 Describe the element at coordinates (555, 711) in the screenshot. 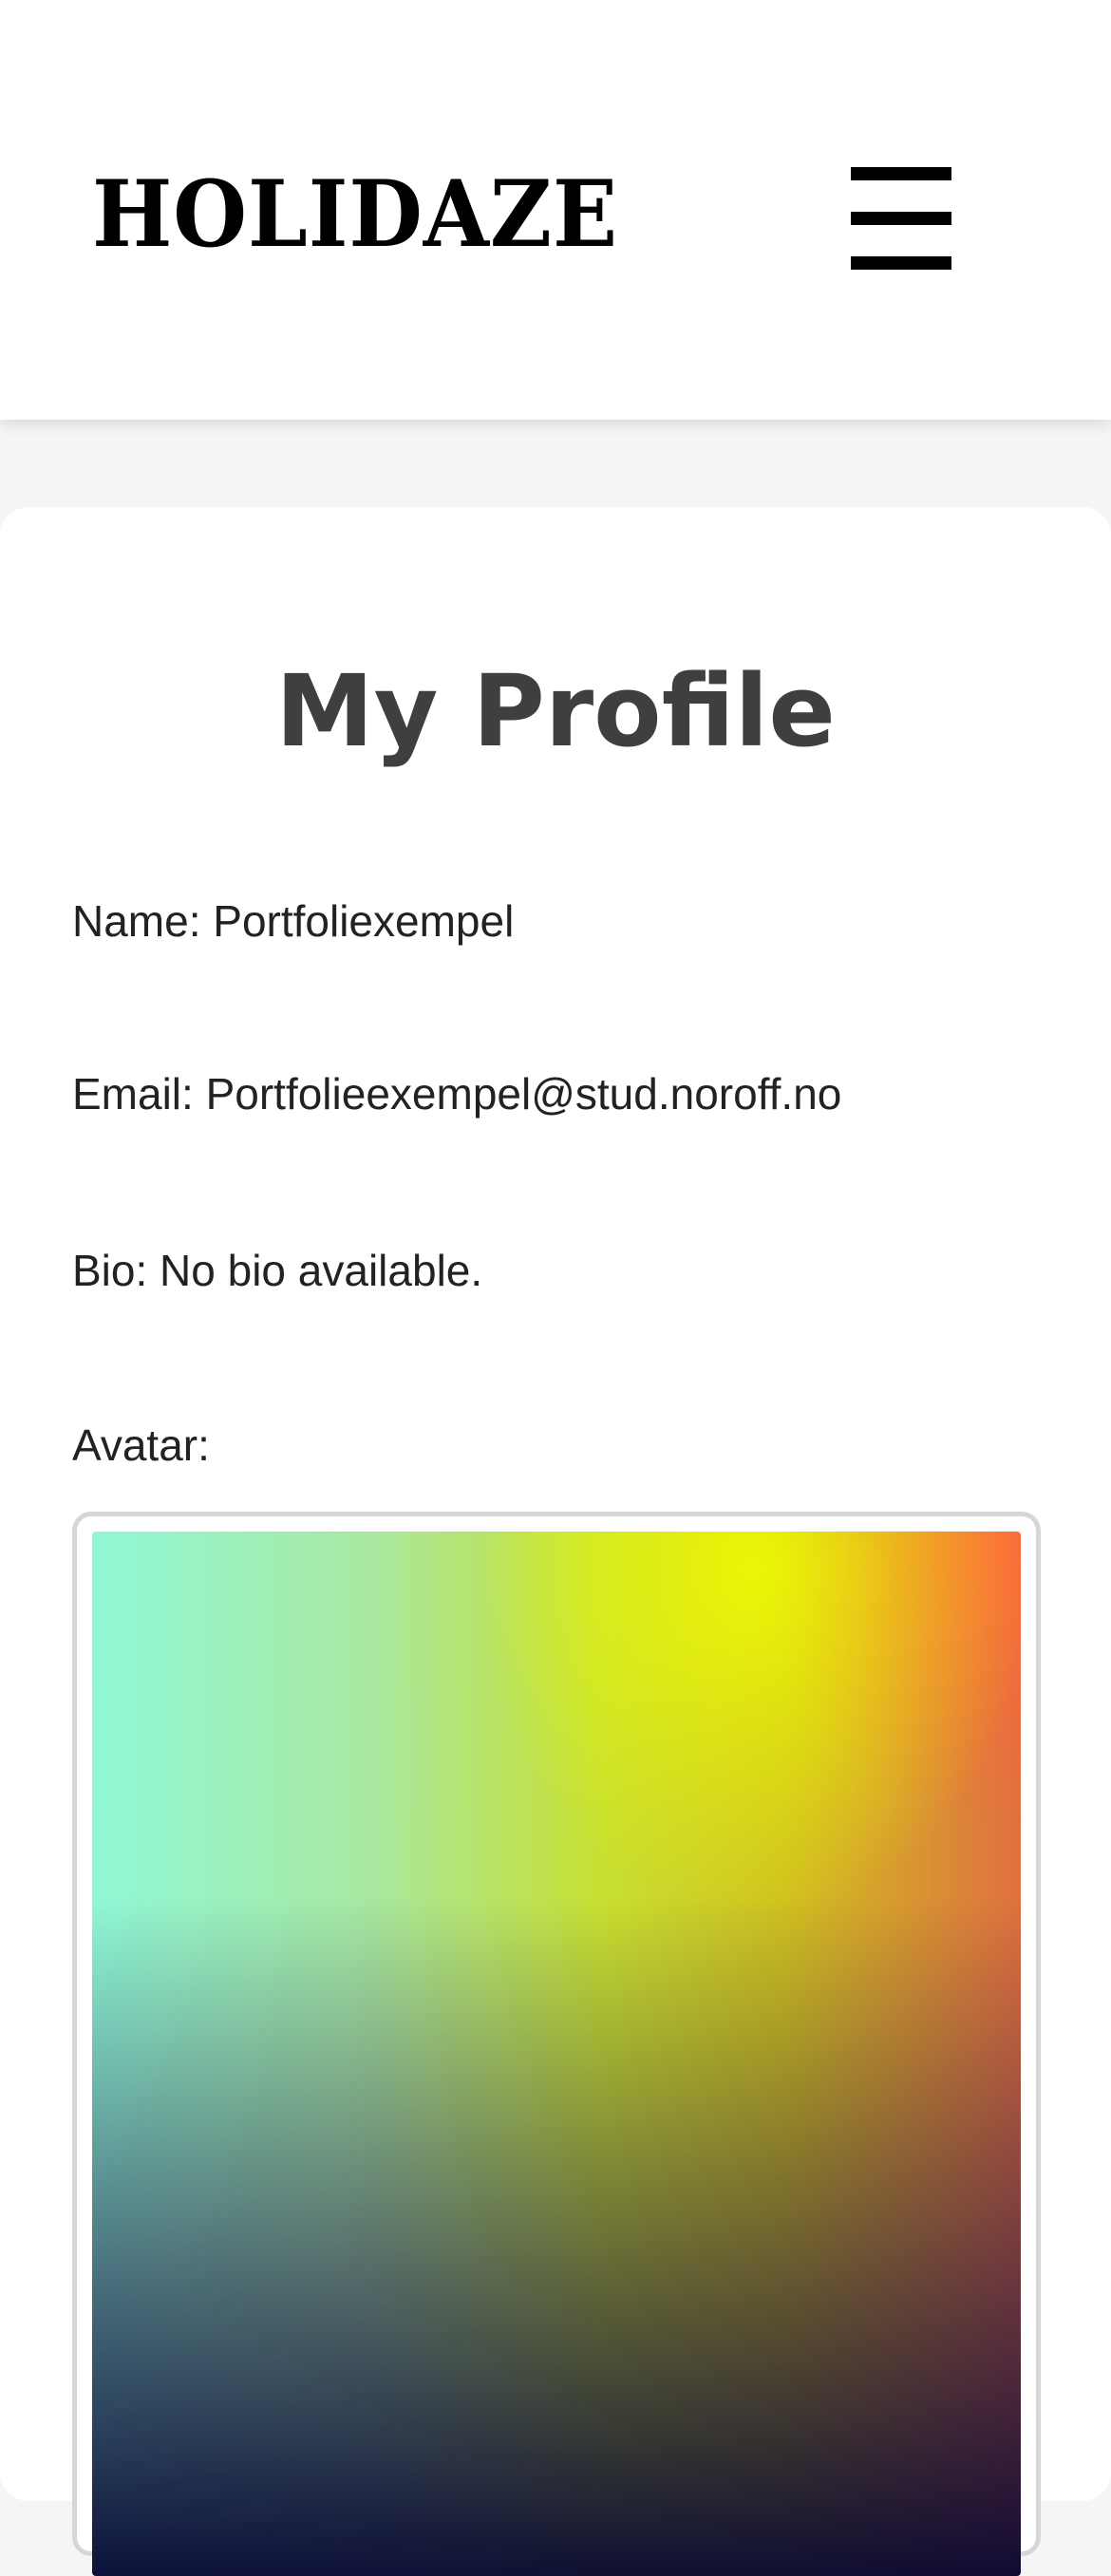

I see `page-title: My Profile` at that location.